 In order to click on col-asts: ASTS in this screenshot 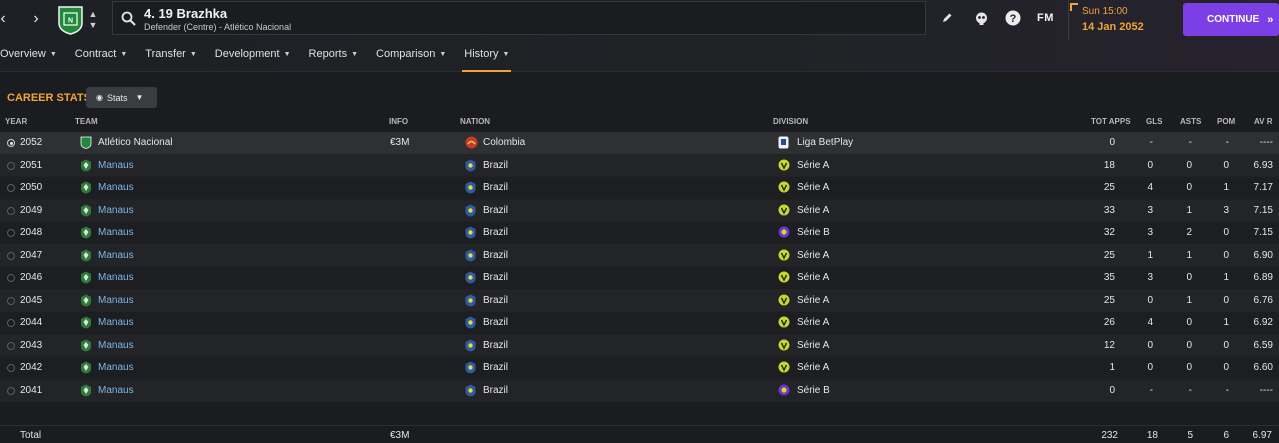, I will do `click(1190, 121)`.